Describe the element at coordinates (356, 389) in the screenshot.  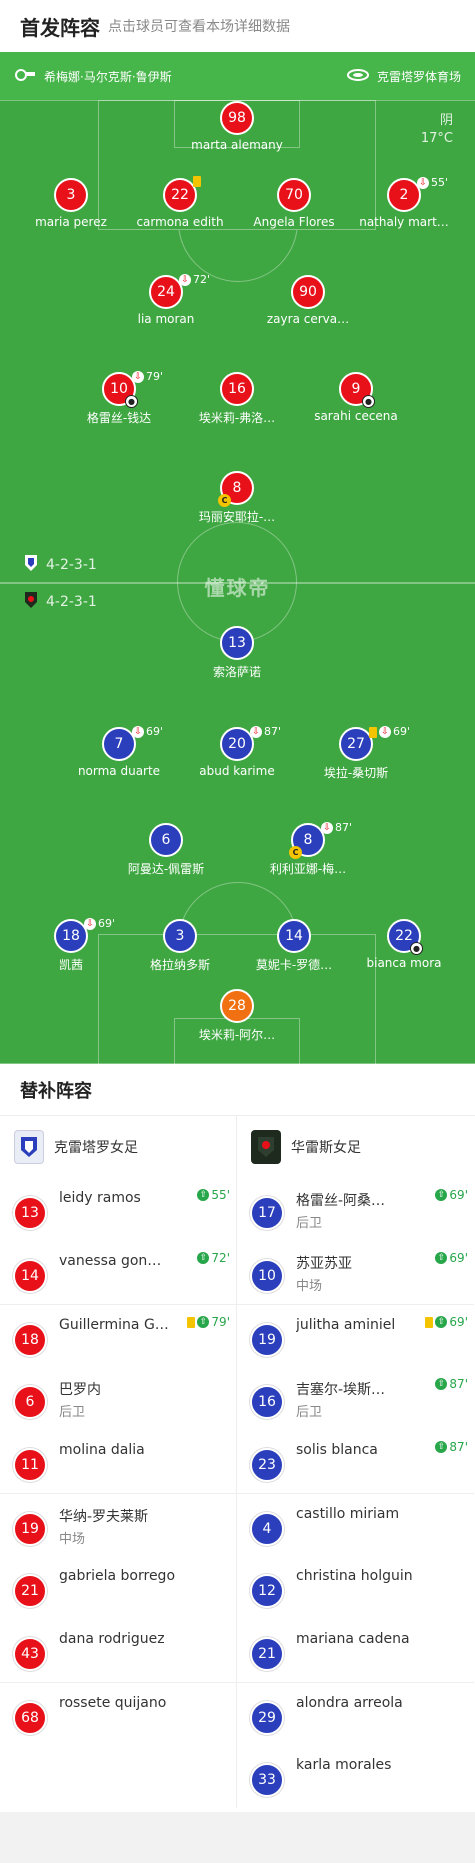
I see `player-number: 9` at that location.